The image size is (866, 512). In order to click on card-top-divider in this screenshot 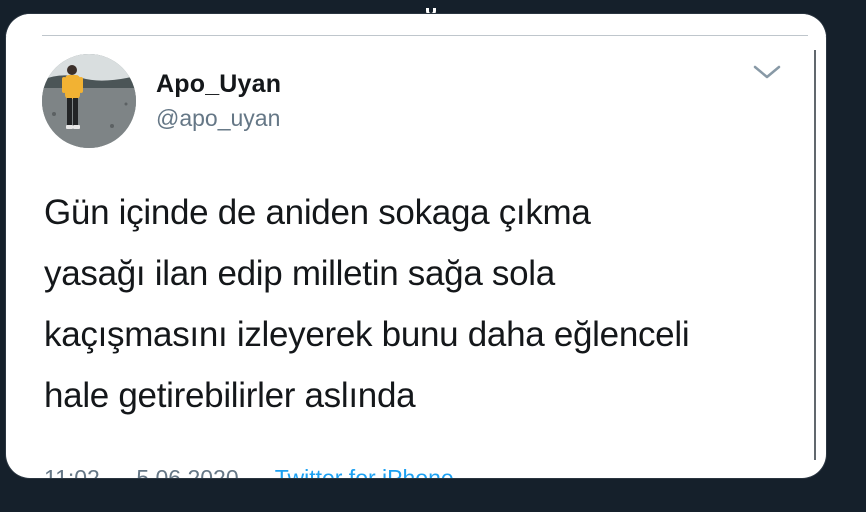, I will do `click(425, 35)`.